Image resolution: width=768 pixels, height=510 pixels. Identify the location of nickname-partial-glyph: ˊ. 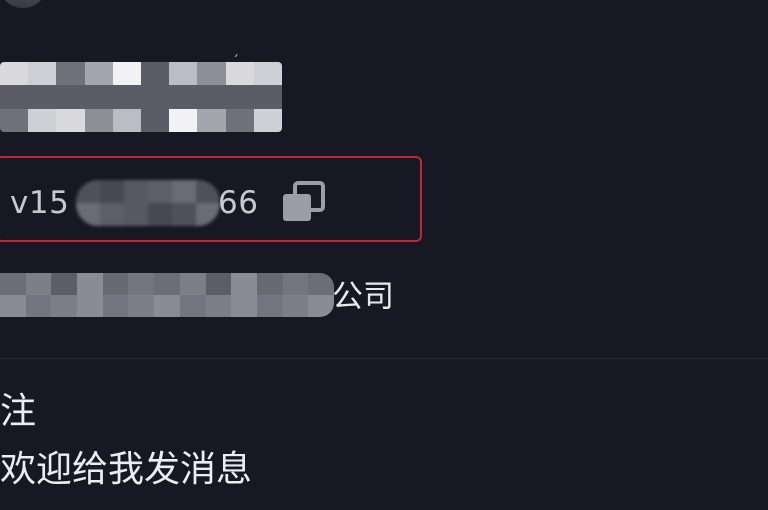
(235, 62).